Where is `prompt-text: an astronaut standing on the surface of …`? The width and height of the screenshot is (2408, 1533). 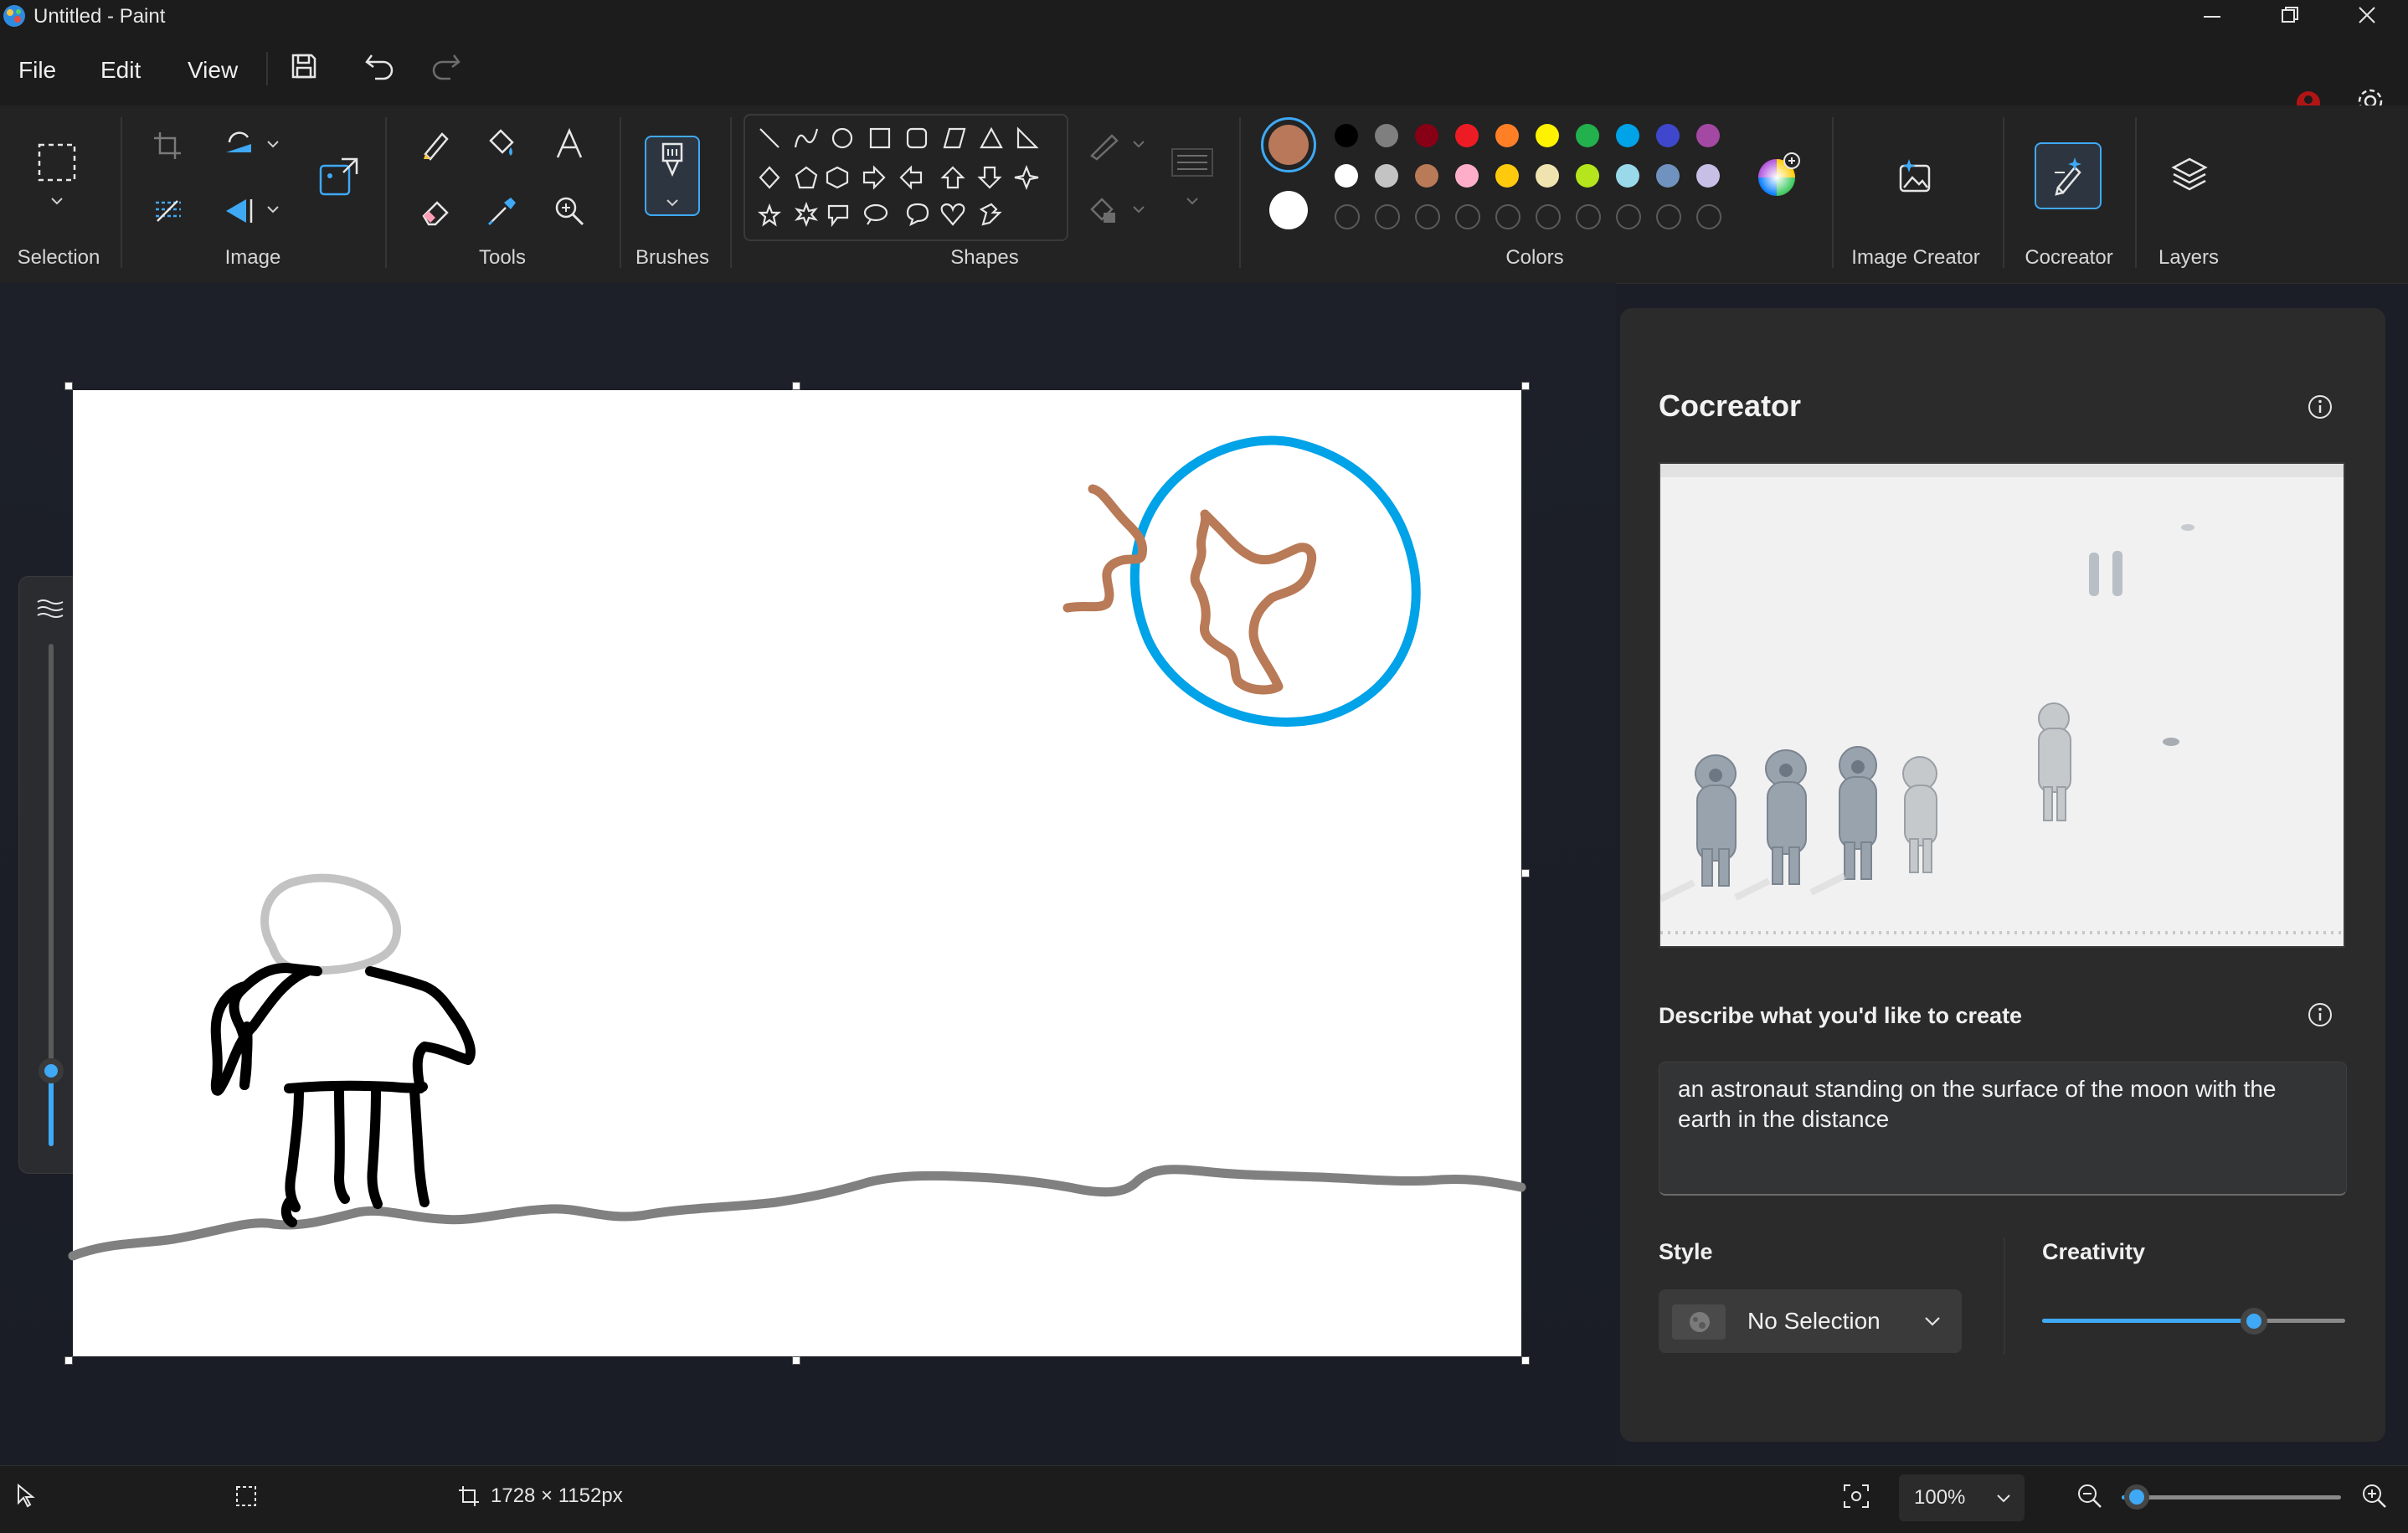
prompt-text: an astronaut standing on the surface of … is located at coordinates (1978, 1104).